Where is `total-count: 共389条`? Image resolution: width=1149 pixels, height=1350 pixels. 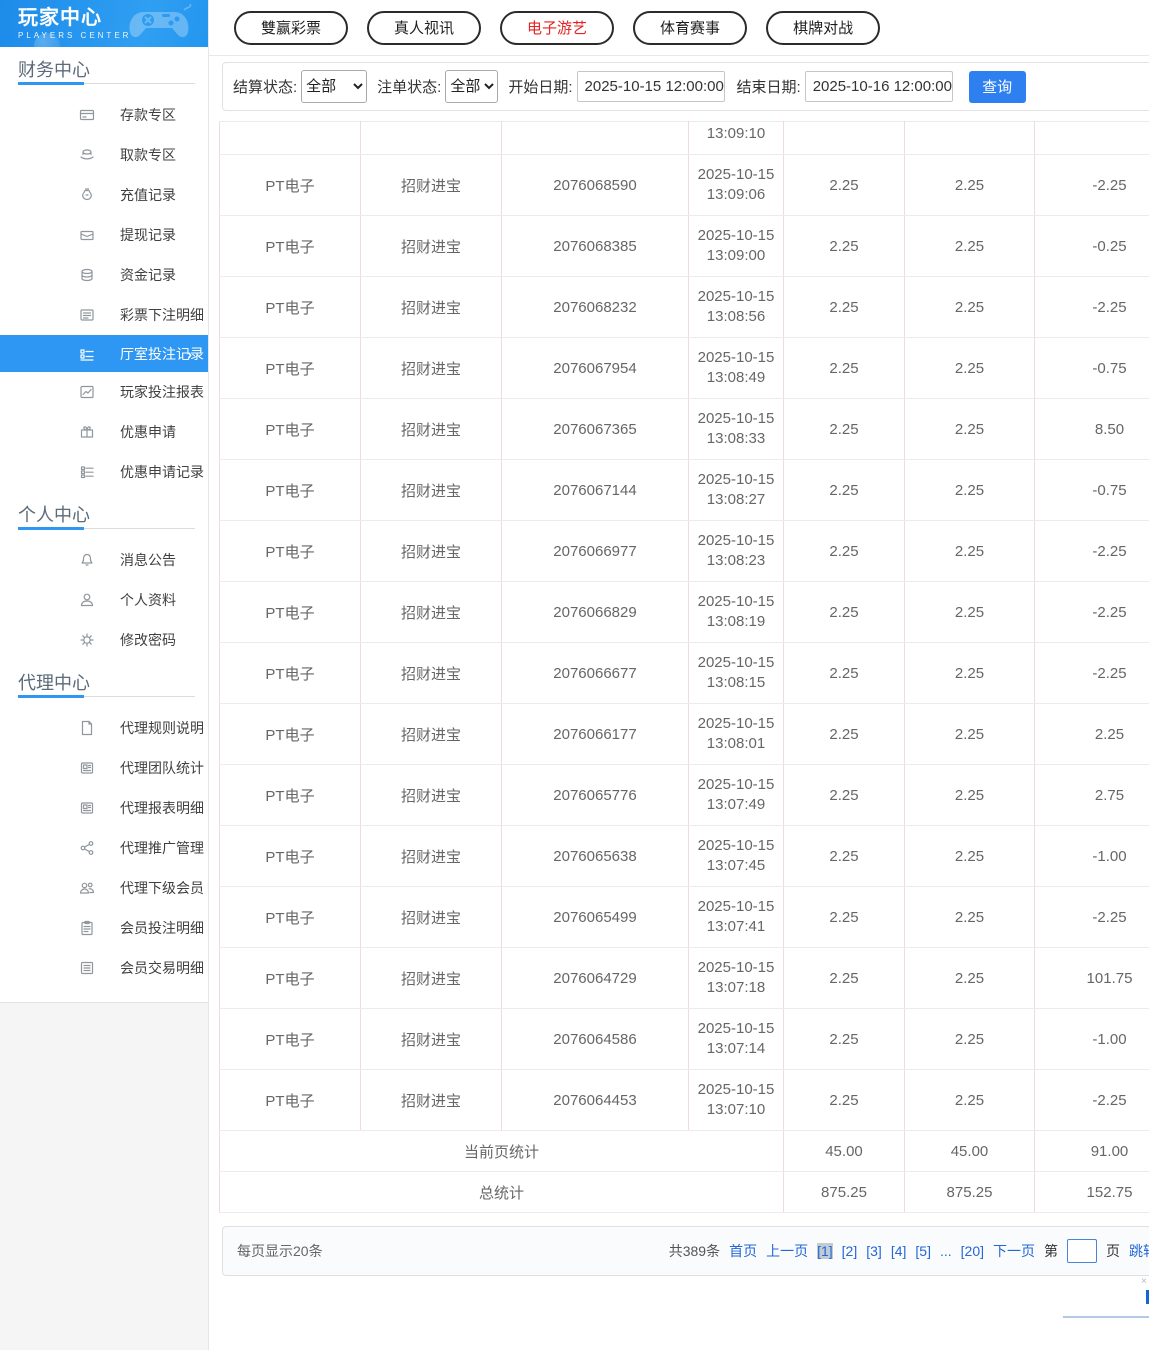 total-count: 共389条 is located at coordinates (694, 1251).